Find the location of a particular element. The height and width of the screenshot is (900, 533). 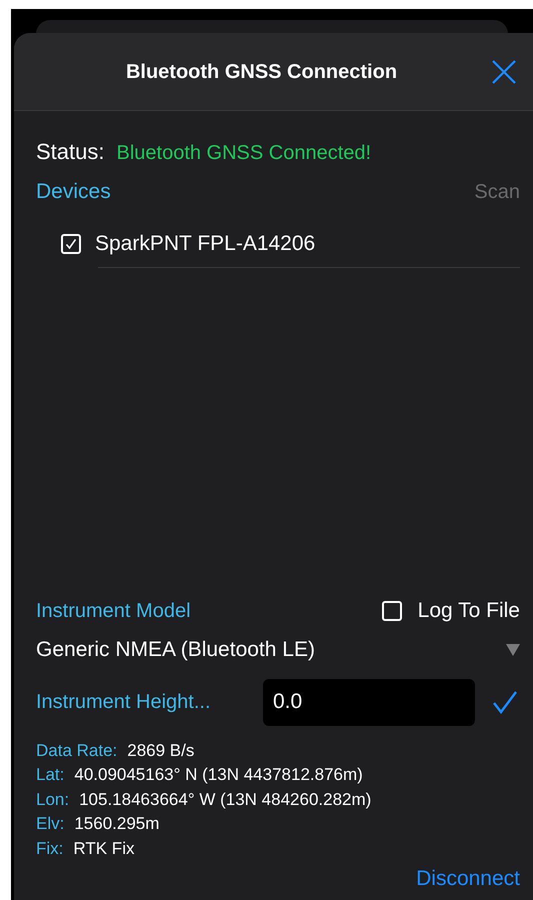

instrument-height-field: 0.0 is located at coordinates (369, 702).